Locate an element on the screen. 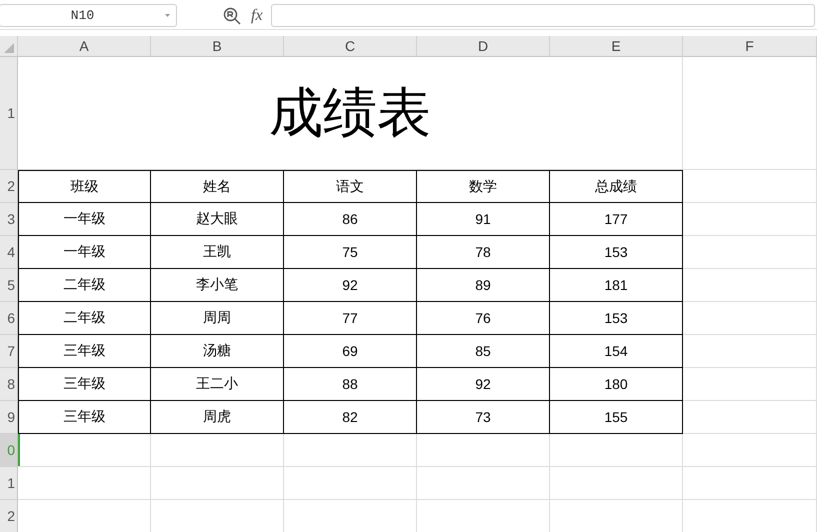 Image resolution: width=817 pixels, height=532 pixels. selected-cell is located at coordinates (84, 450).